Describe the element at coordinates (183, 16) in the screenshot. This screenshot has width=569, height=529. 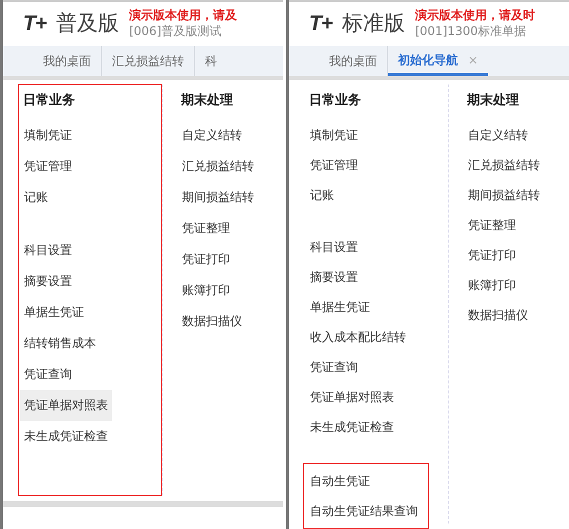
I see `demo-notice: 演示版本使用，请及` at that location.